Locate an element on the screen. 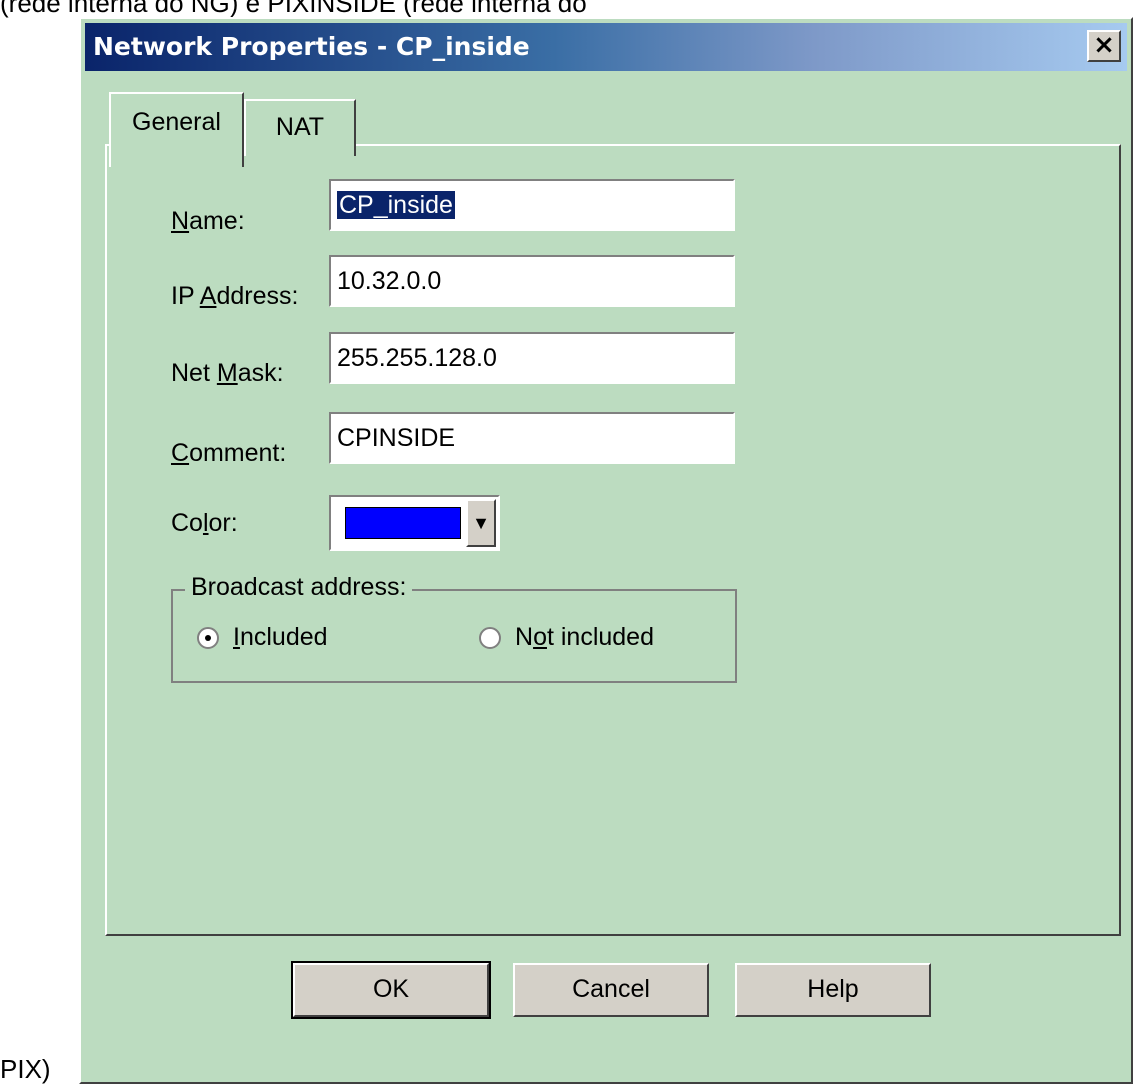 This screenshot has width=1135, height=1084. radio-included: Included is located at coordinates (262, 637).